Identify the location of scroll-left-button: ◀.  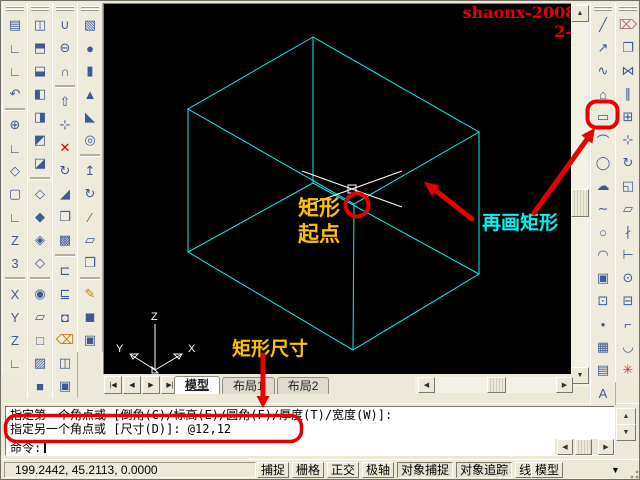
(426, 385).